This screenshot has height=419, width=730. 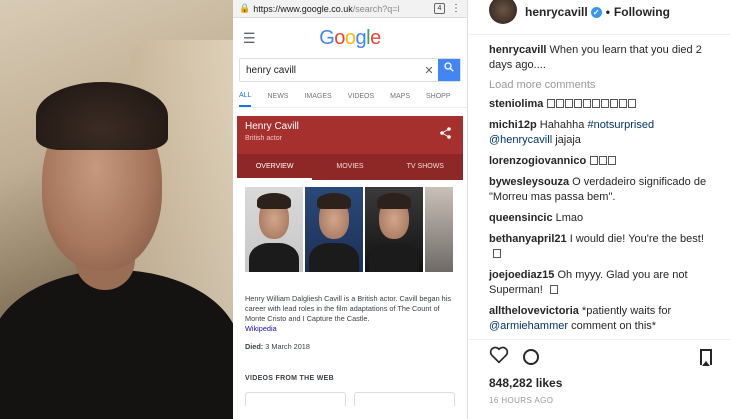 What do you see at coordinates (456, 8) in the screenshot?
I see `more-icon: ⋮` at bounding box center [456, 8].